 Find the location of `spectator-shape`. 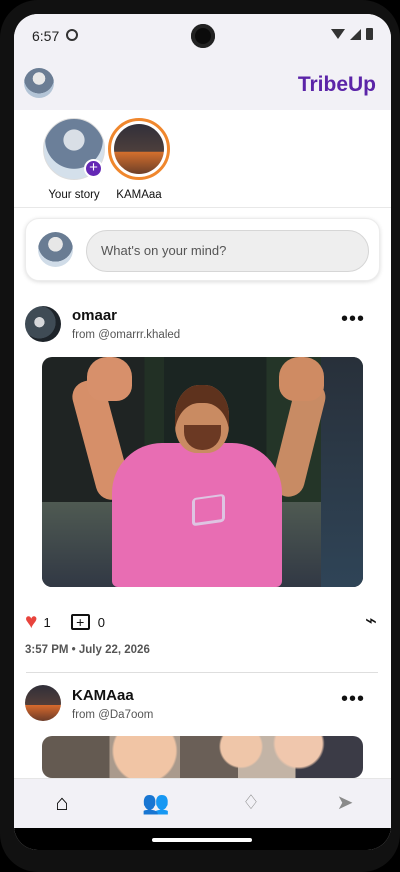

spectator-shape is located at coordinates (342, 472).